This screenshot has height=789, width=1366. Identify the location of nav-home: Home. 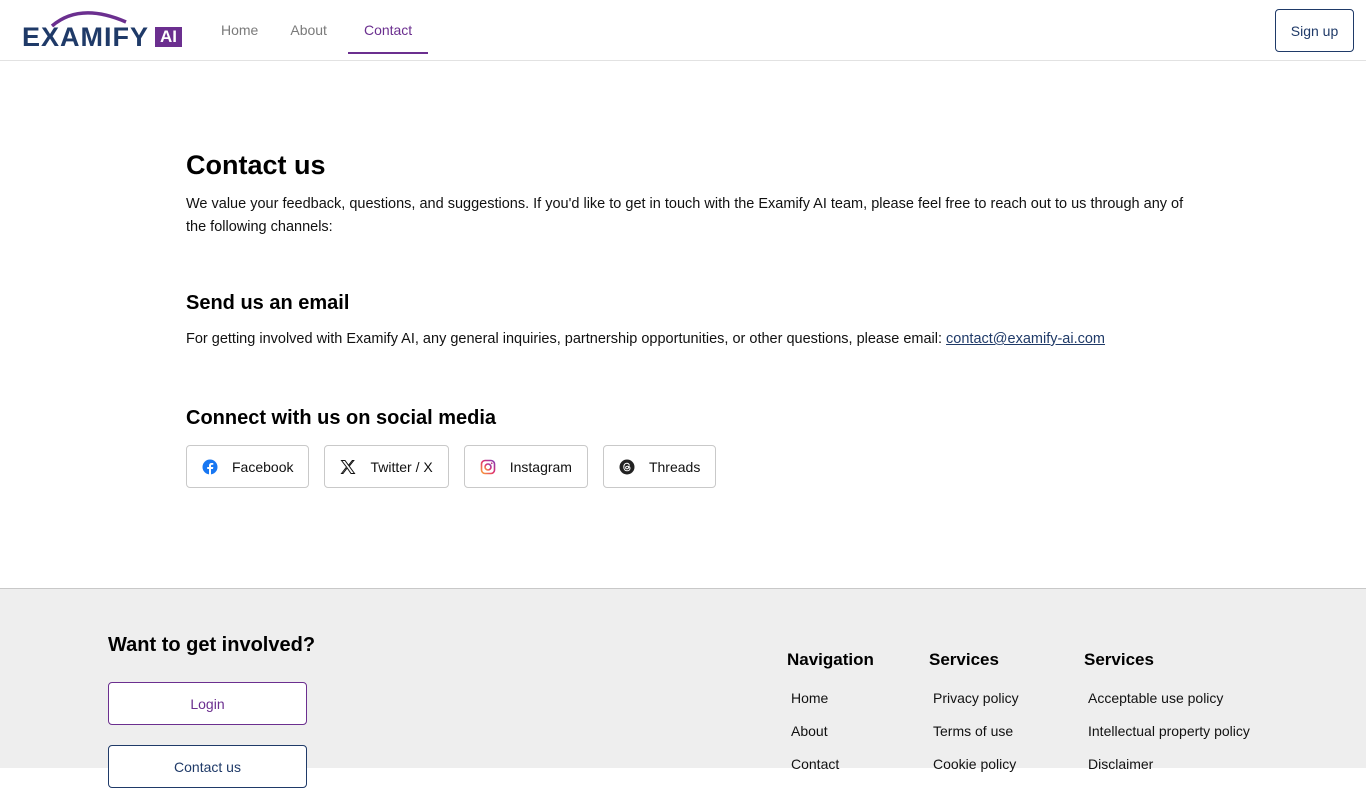
(239, 27).